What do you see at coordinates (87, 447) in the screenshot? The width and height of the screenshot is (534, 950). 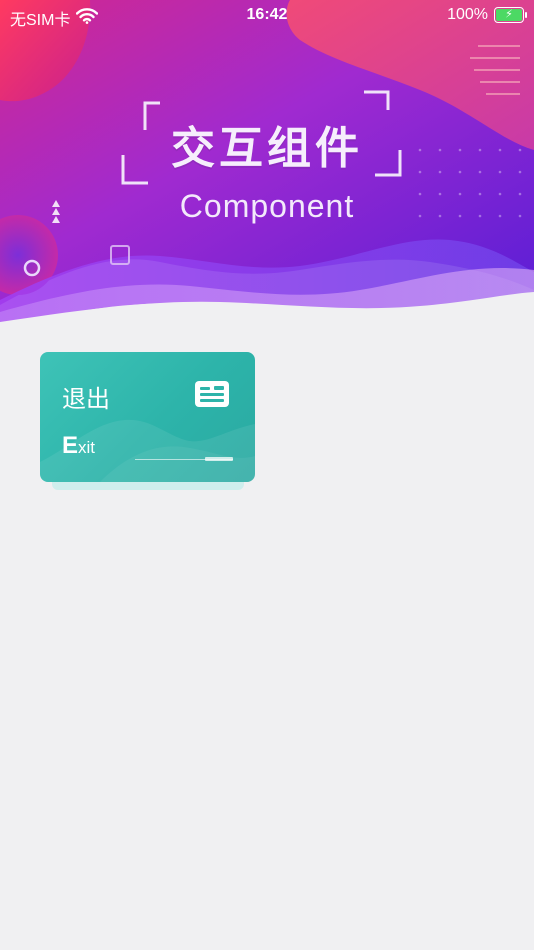 I see `exit-label-en-rest: xit` at bounding box center [87, 447].